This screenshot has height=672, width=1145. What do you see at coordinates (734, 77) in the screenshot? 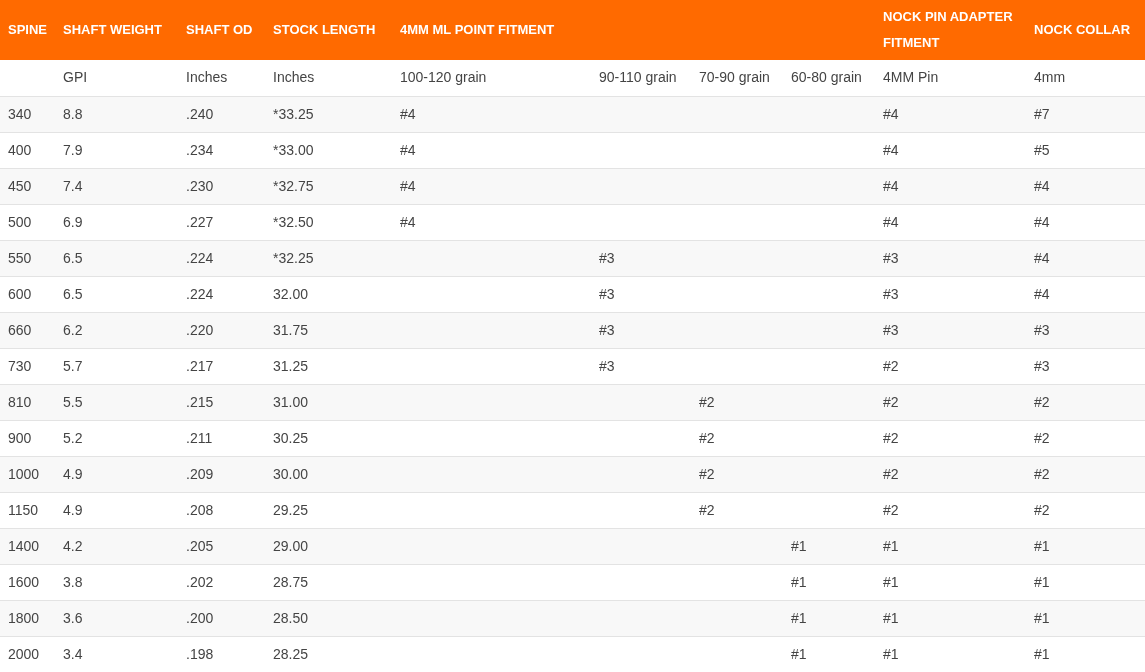
I see `unit-label: 70-90 grain` at bounding box center [734, 77].